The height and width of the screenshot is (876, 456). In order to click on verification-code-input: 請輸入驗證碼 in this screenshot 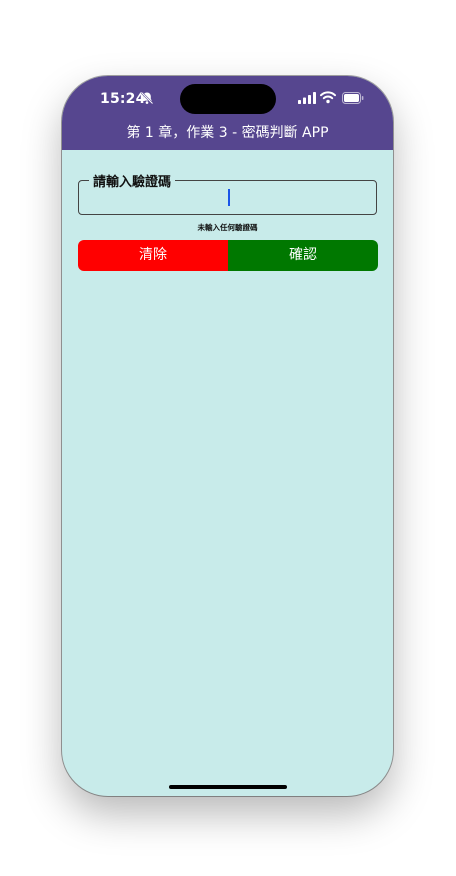, I will do `click(227, 193)`.